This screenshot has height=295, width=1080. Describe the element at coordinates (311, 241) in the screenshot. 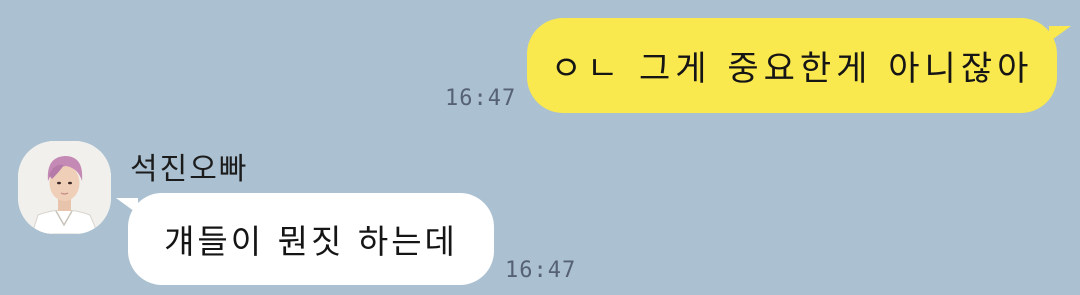

I see `message-text: 걔들이 뭔짓 하는데` at that location.